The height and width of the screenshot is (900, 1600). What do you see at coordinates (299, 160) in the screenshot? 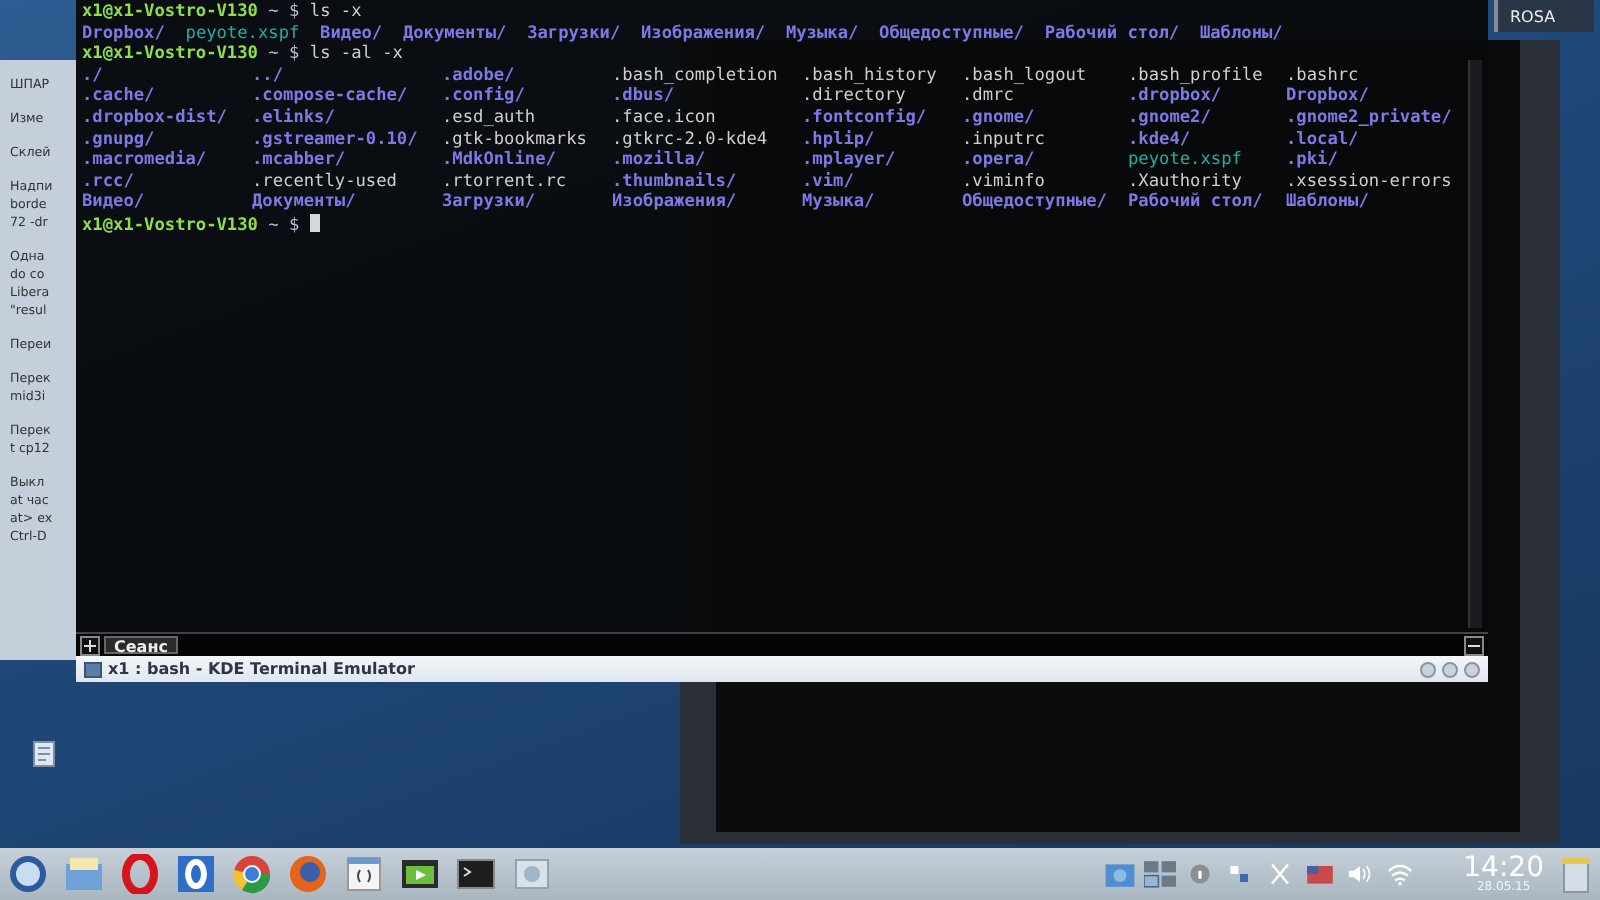
I see `file-name: .mcabber/` at bounding box center [299, 160].